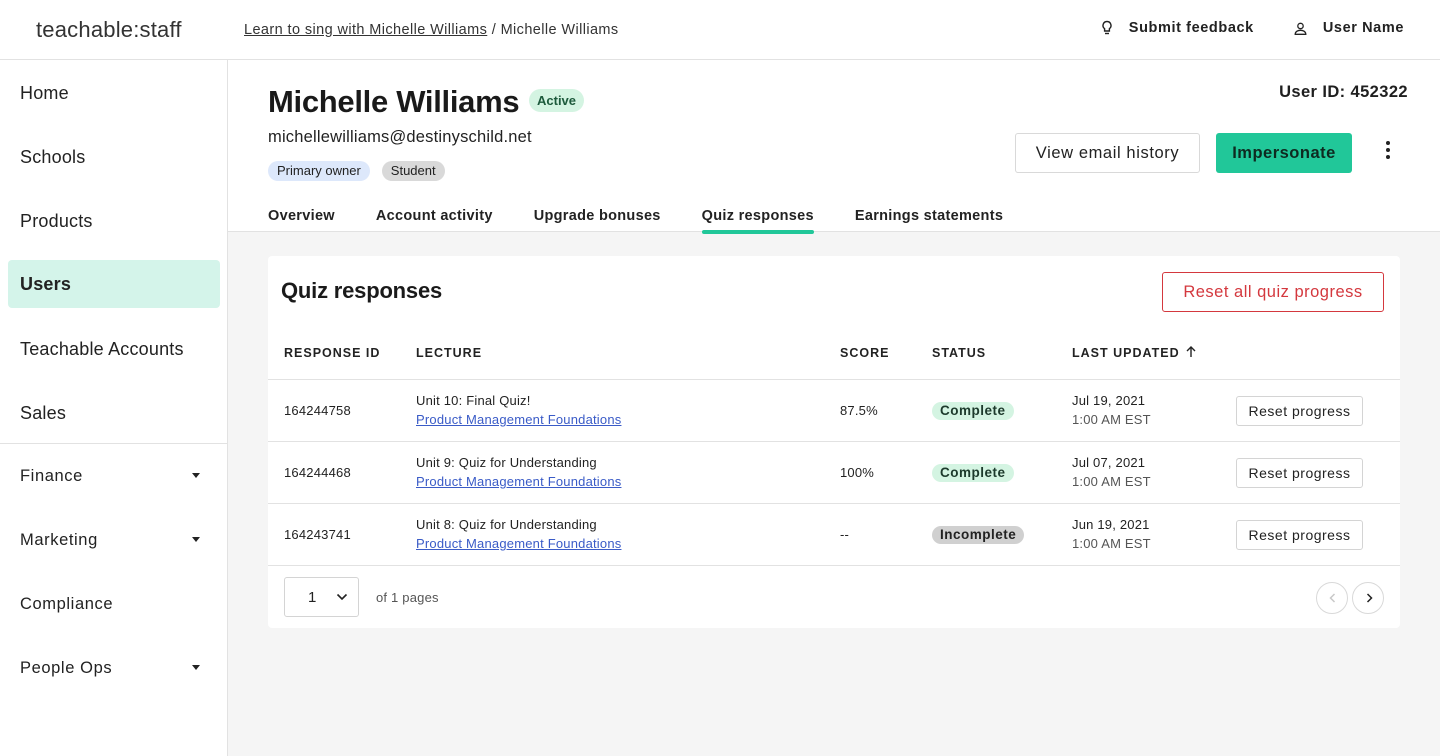 The image size is (1440, 756). I want to click on sidebar-item-finance: Finance, so click(114, 476).